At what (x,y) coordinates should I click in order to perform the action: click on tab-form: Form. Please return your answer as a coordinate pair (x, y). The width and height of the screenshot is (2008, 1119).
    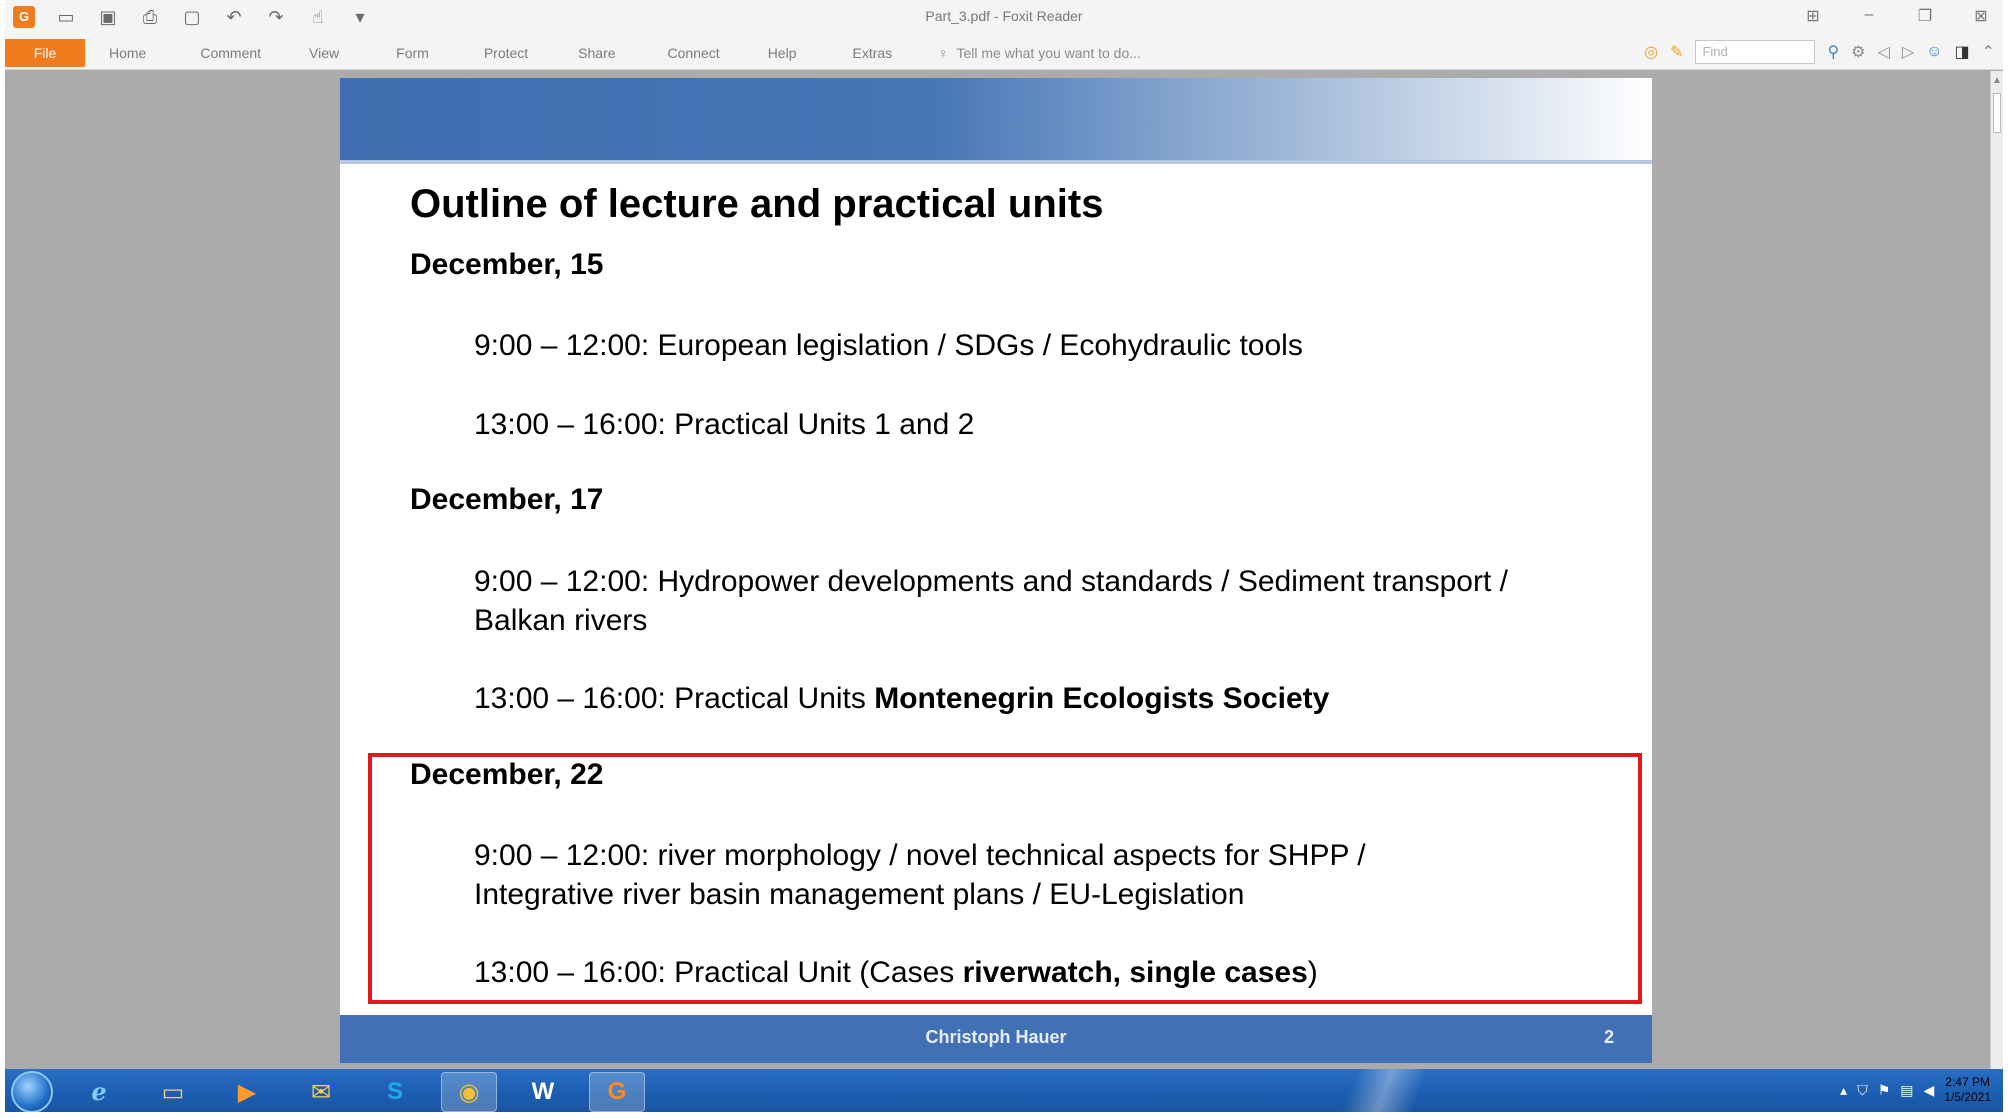
    Looking at the image, I should click on (412, 53).